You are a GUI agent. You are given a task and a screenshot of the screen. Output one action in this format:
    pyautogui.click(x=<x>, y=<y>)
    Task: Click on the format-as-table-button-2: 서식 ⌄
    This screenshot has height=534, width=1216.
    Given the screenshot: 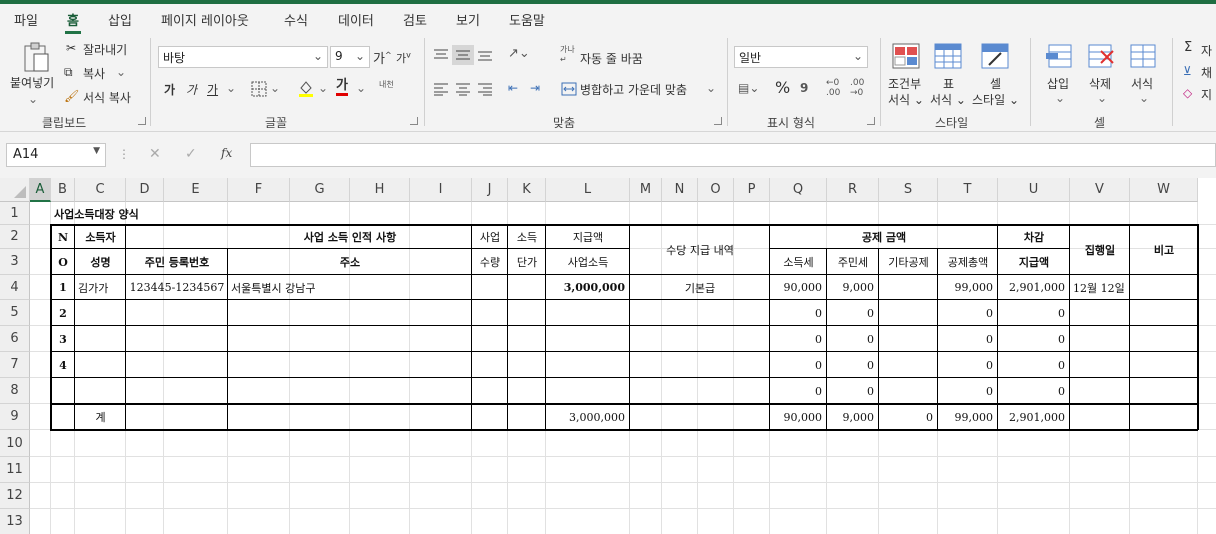 What is the action you would take?
    pyautogui.click(x=948, y=99)
    